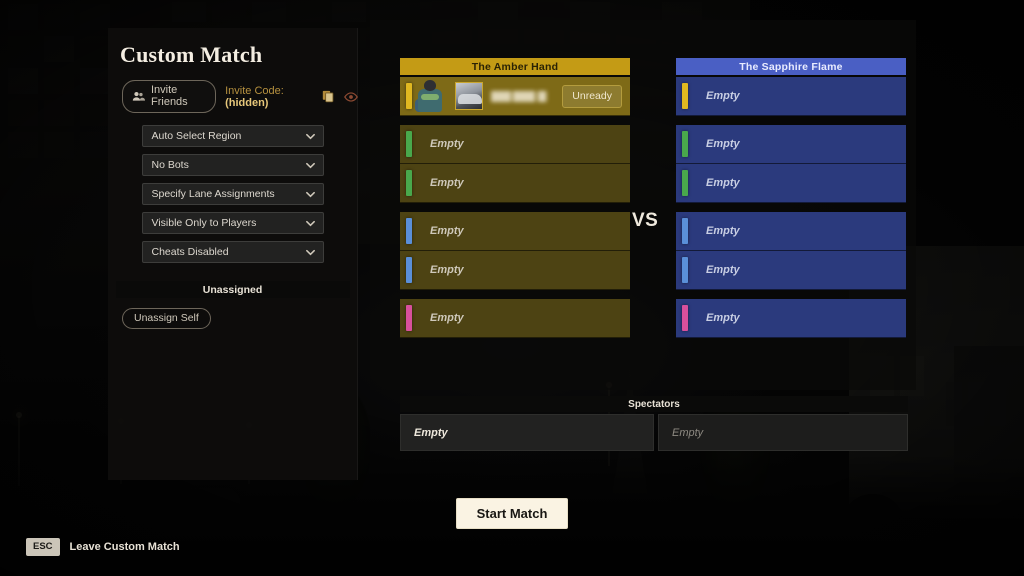 Image resolution: width=1024 pixels, height=576 pixels. I want to click on cheats-dropdown: Cheats Disabled, so click(232, 252).